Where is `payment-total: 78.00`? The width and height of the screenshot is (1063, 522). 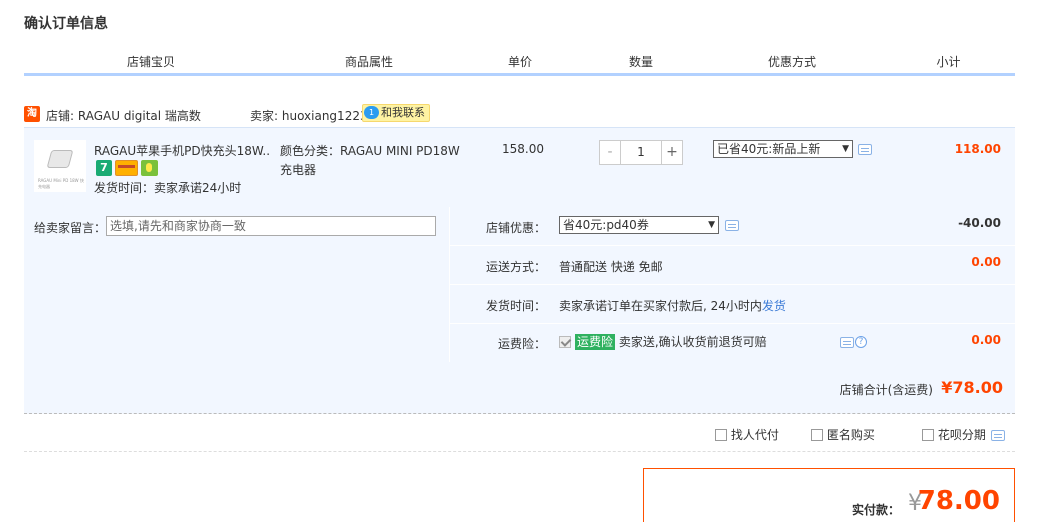 payment-total: 78.00 is located at coordinates (958, 501).